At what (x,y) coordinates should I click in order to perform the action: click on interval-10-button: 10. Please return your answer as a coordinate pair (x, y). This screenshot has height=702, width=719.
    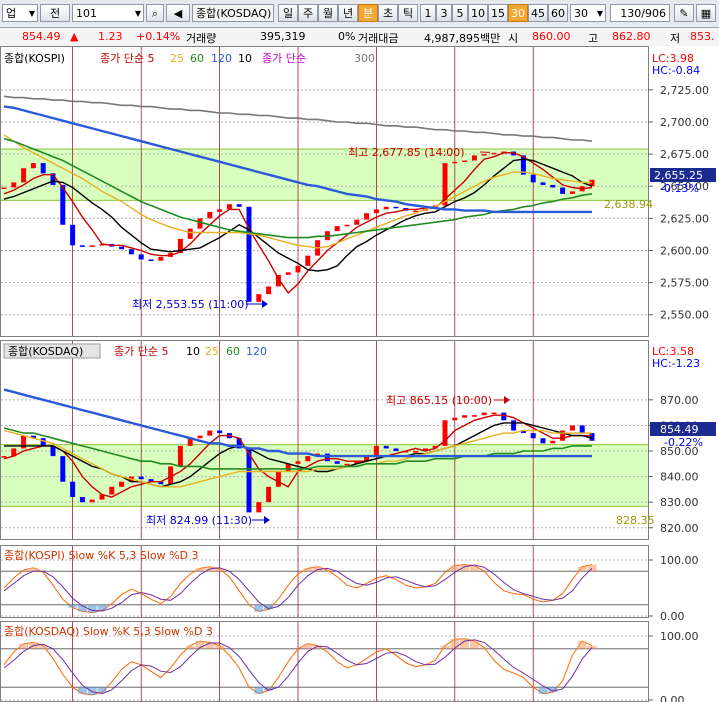
    Looking at the image, I should click on (478, 13).